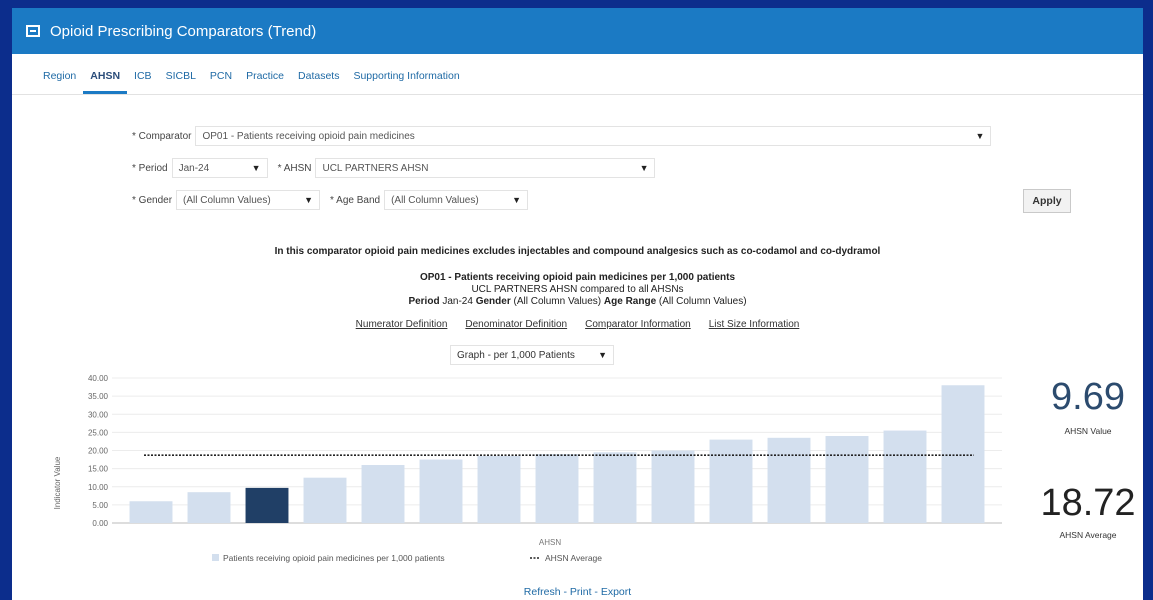  I want to click on bar-highlighted, so click(267, 505).